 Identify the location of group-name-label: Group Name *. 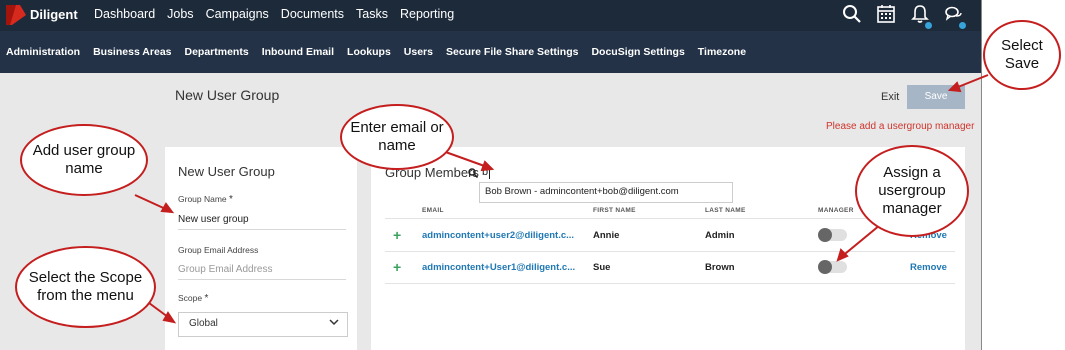
(205, 199).